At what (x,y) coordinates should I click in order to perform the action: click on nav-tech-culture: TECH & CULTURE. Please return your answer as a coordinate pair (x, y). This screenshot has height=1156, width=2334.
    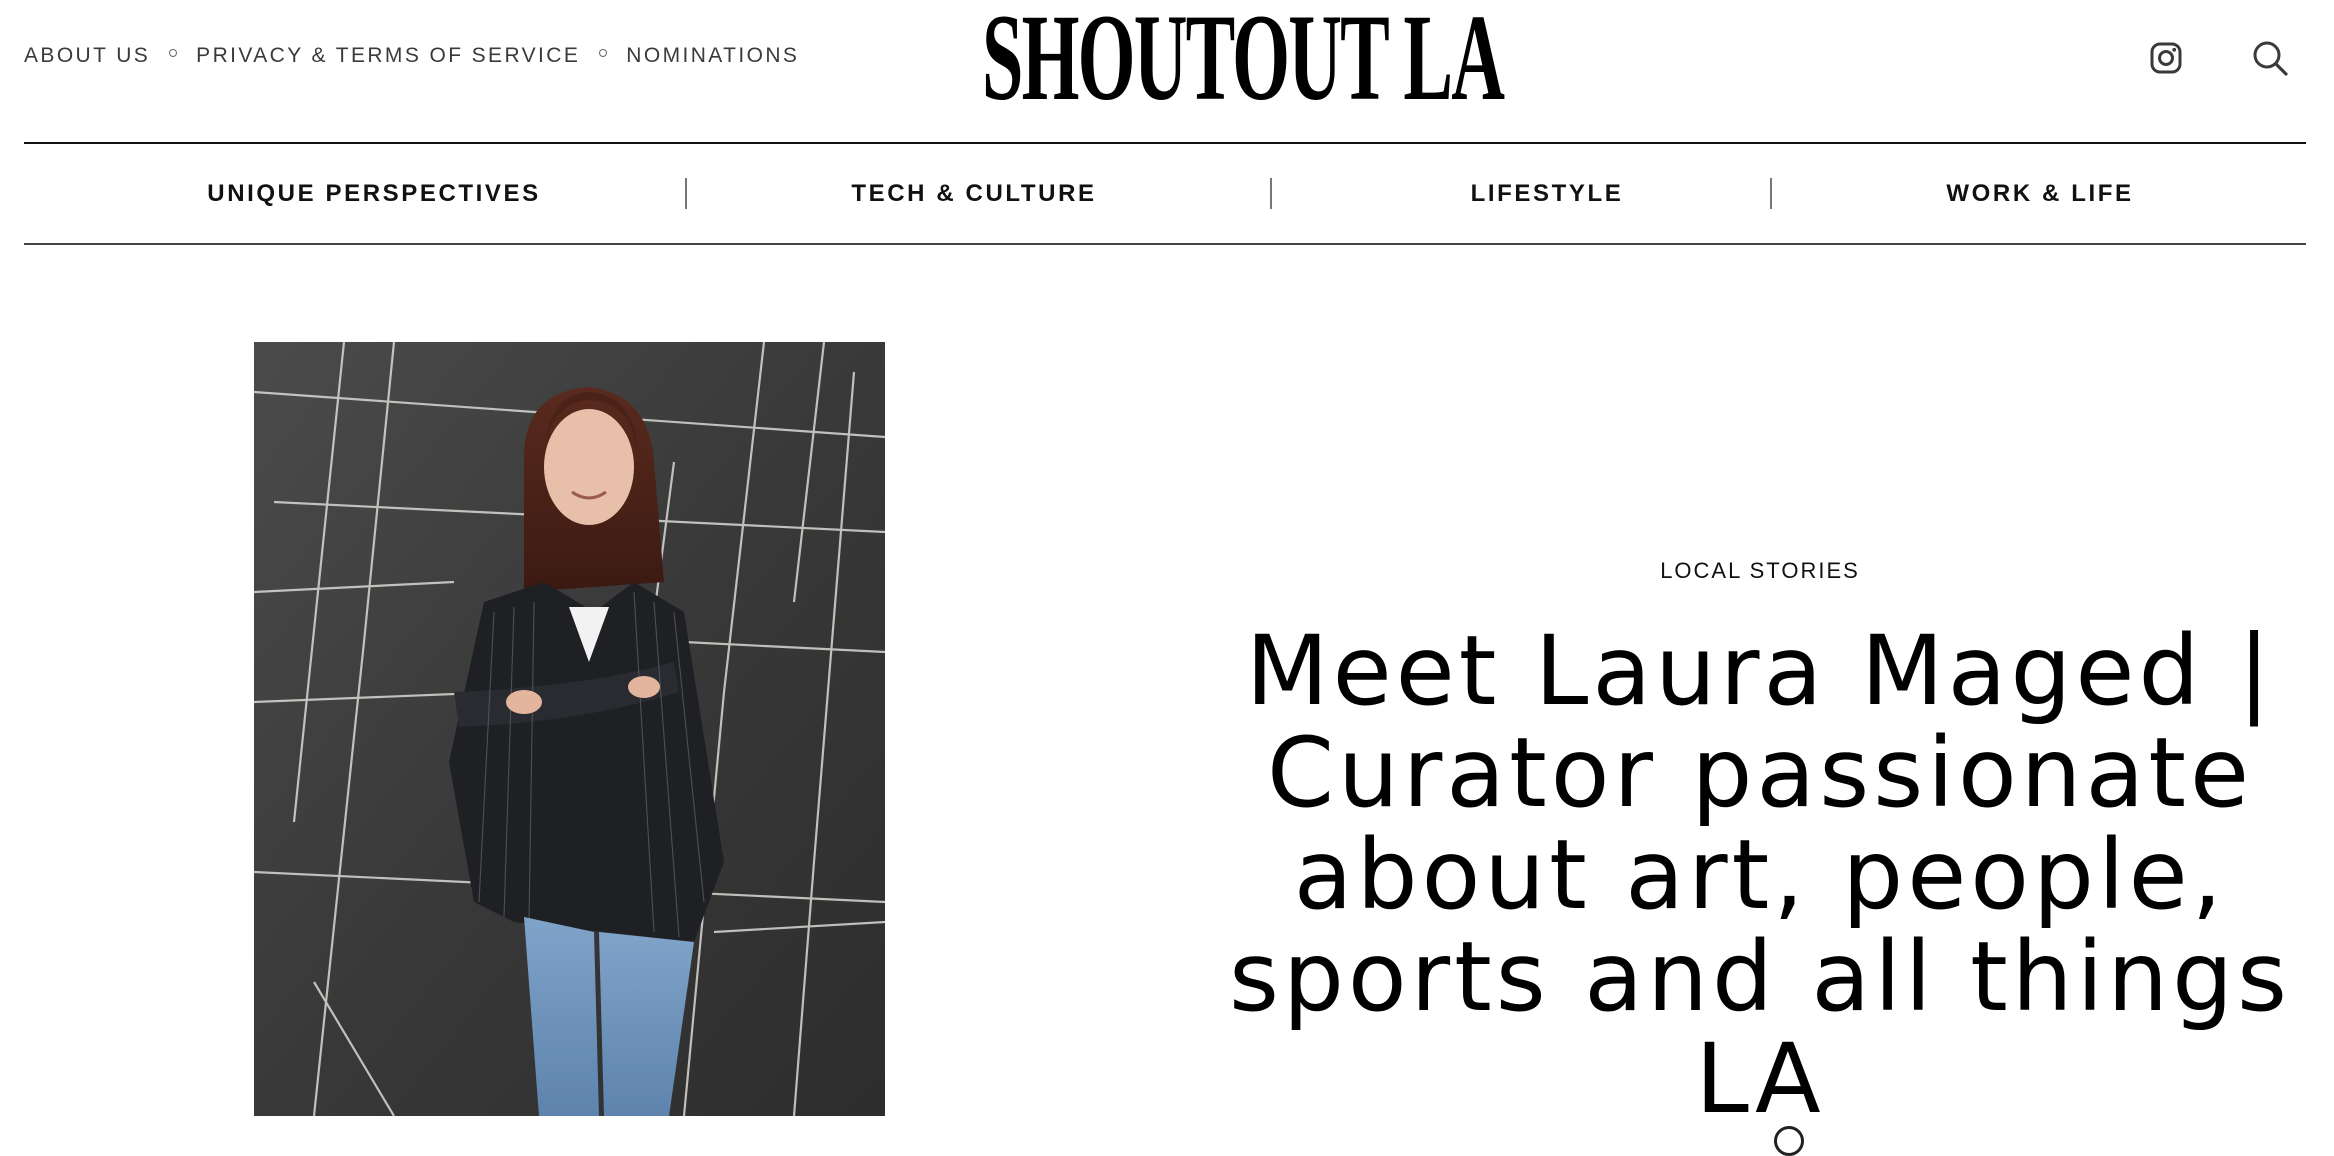
    Looking at the image, I should click on (974, 193).